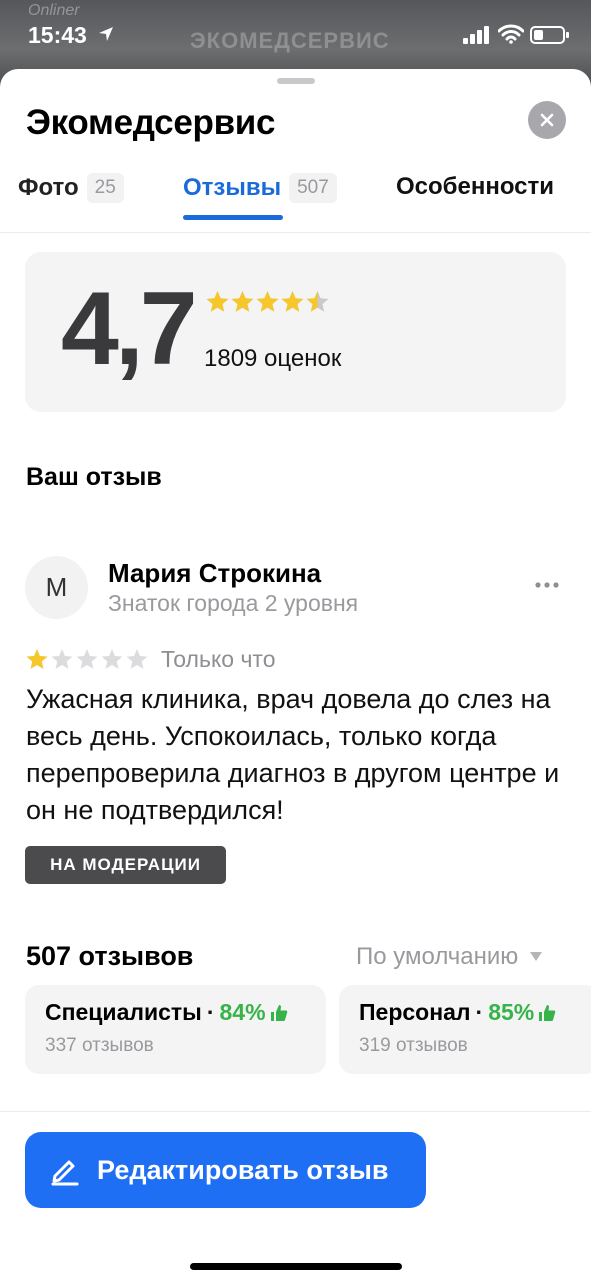 This screenshot has height=1280, width=591. Describe the element at coordinates (476, 35) in the screenshot. I see `cellular-signal-icon` at that location.